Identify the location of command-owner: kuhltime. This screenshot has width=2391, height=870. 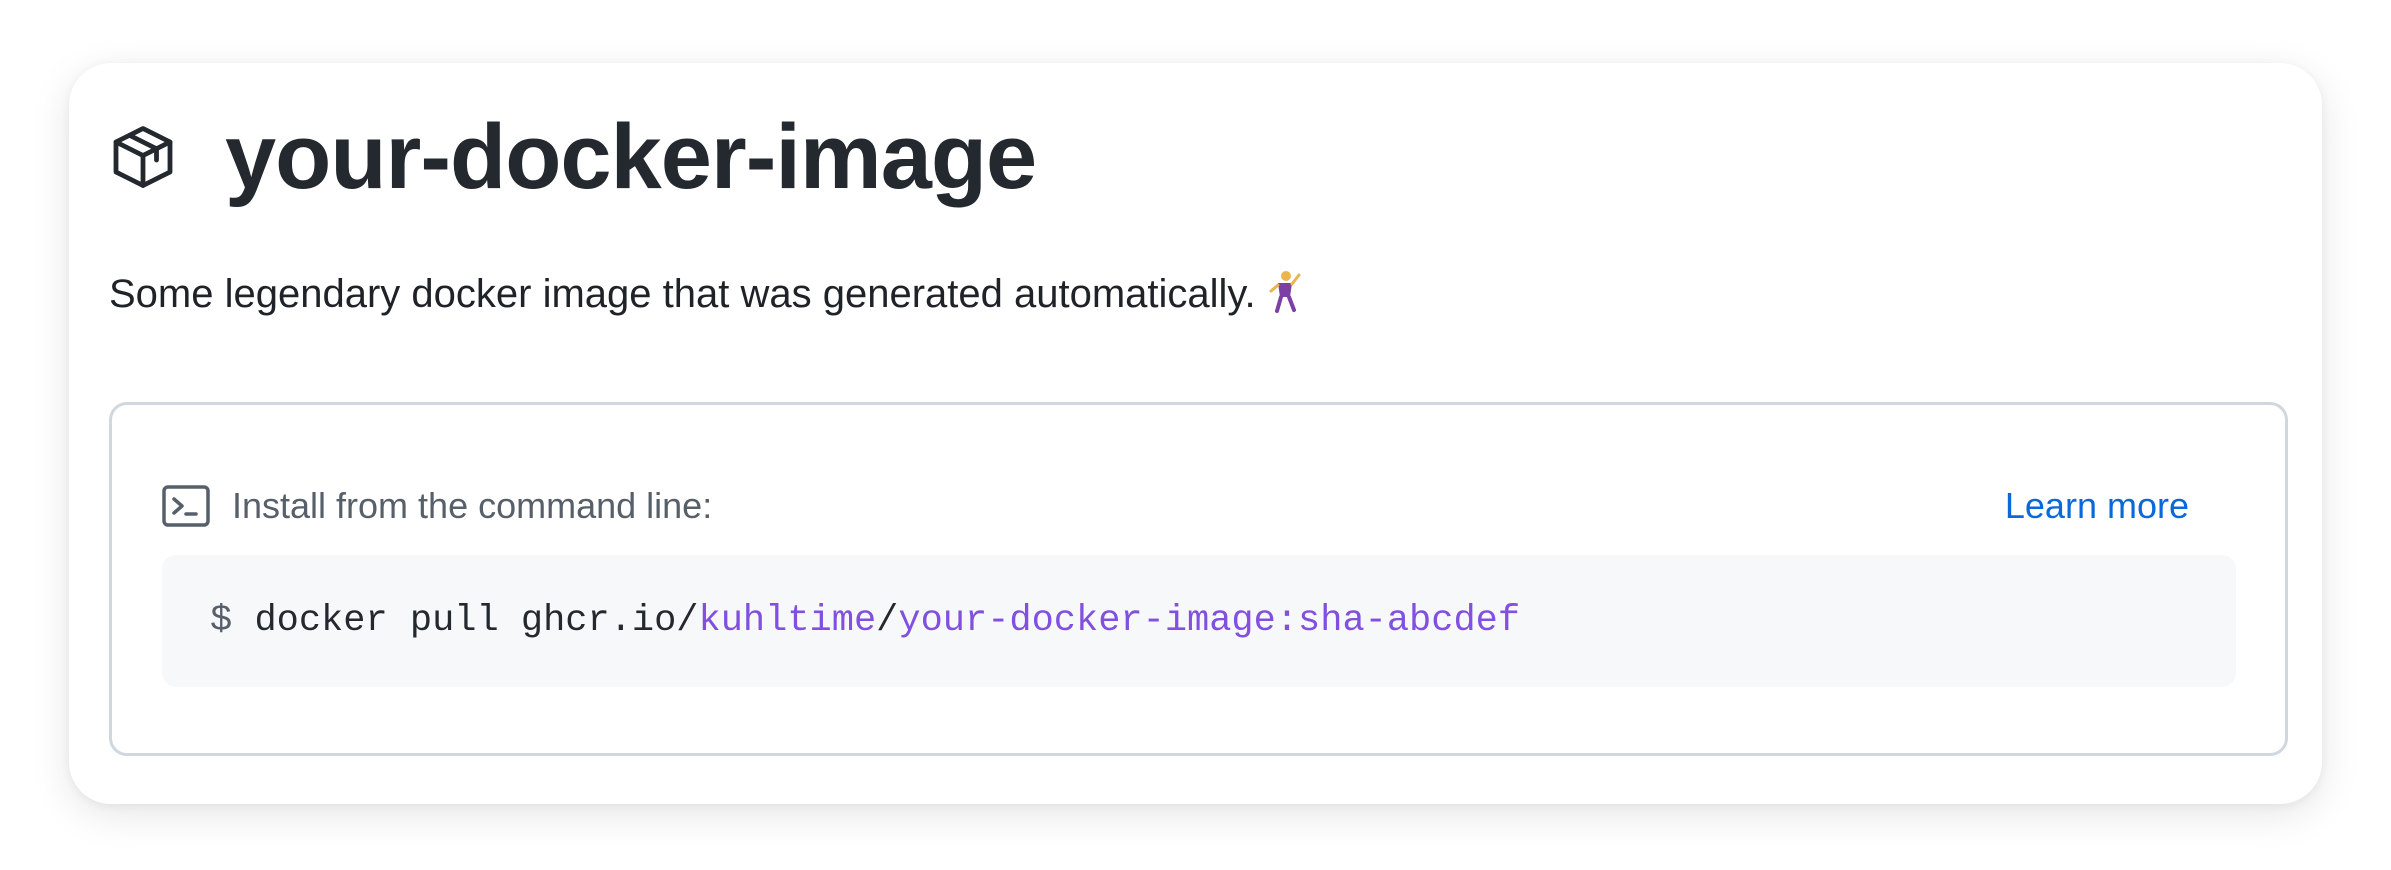
(787, 621).